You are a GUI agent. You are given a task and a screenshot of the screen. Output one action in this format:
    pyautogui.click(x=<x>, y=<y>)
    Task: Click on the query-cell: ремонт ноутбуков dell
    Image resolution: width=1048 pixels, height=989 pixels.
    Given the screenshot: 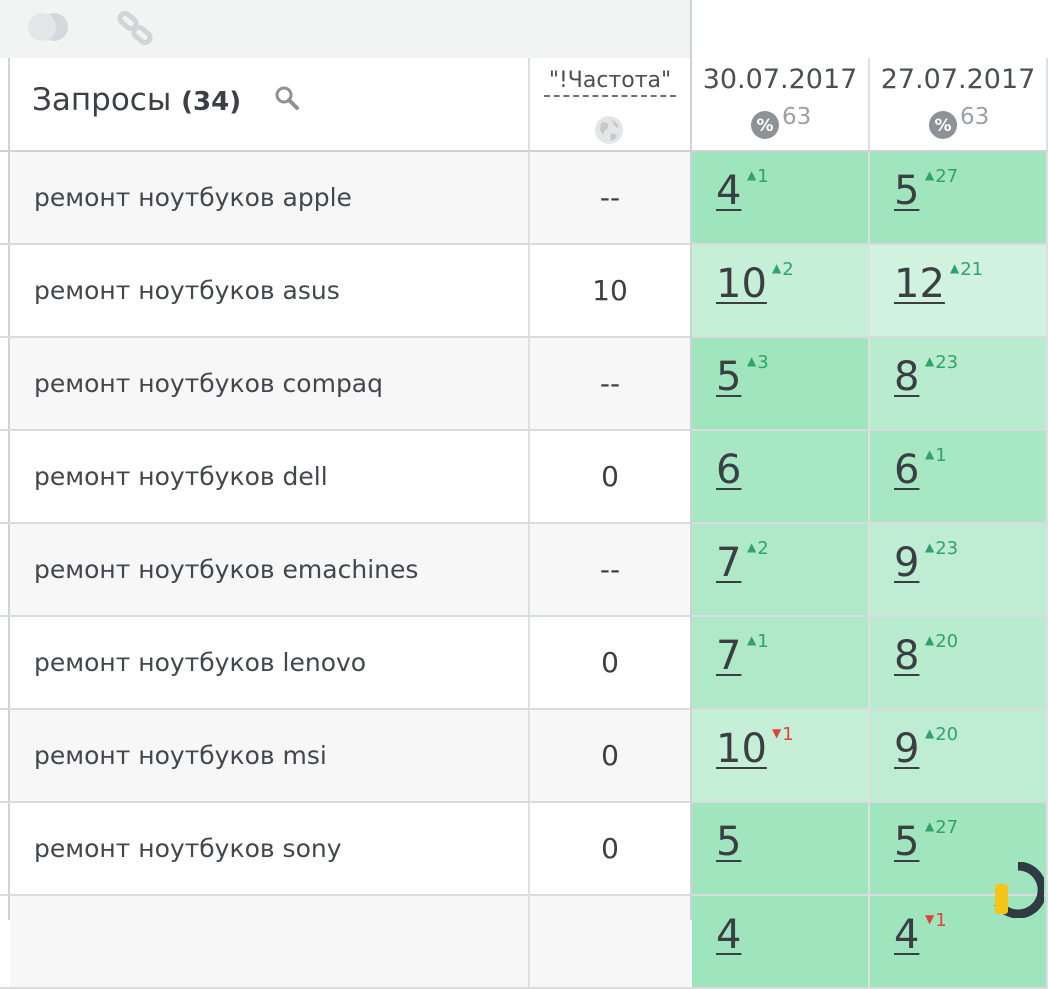 What is the action you would take?
    pyautogui.click(x=270, y=476)
    